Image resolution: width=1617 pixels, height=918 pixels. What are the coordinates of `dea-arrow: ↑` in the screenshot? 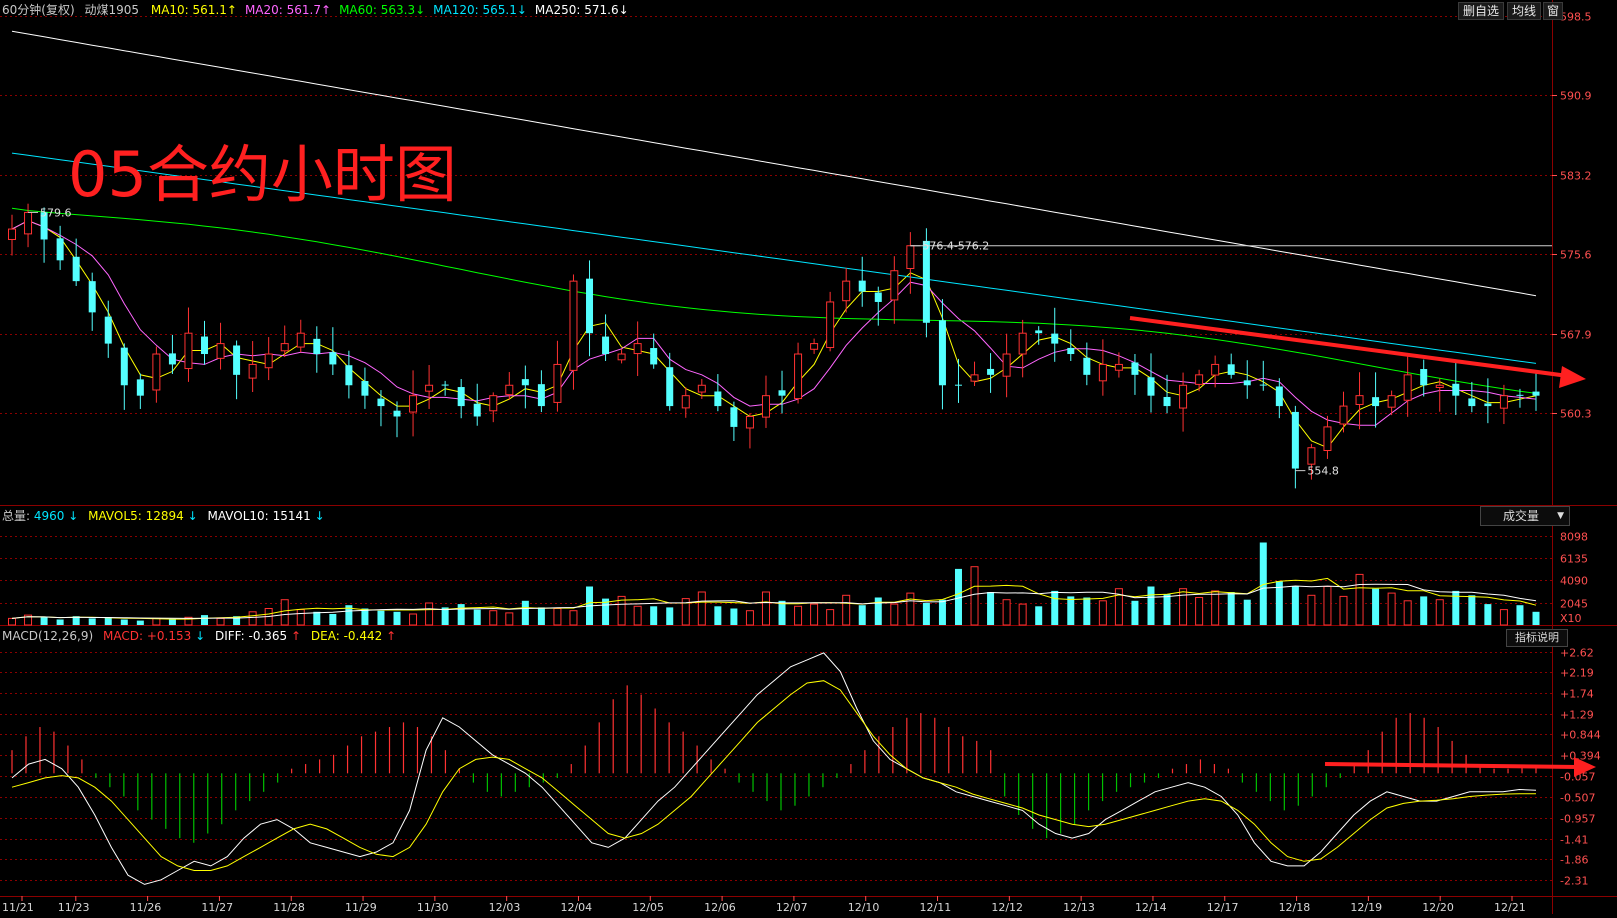 It's located at (391, 636).